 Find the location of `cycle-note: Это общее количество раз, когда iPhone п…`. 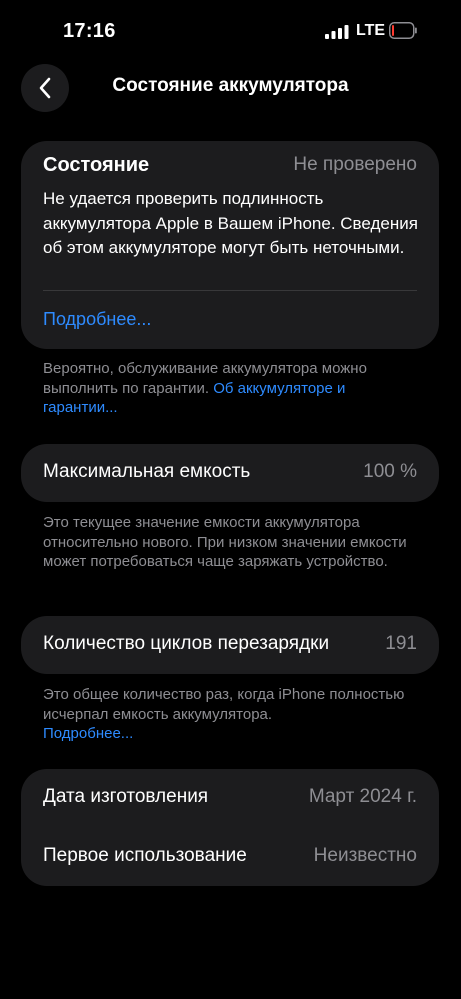

cycle-note: Это общее количество раз, когда iPhone п… is located at coordinates (228, 714).